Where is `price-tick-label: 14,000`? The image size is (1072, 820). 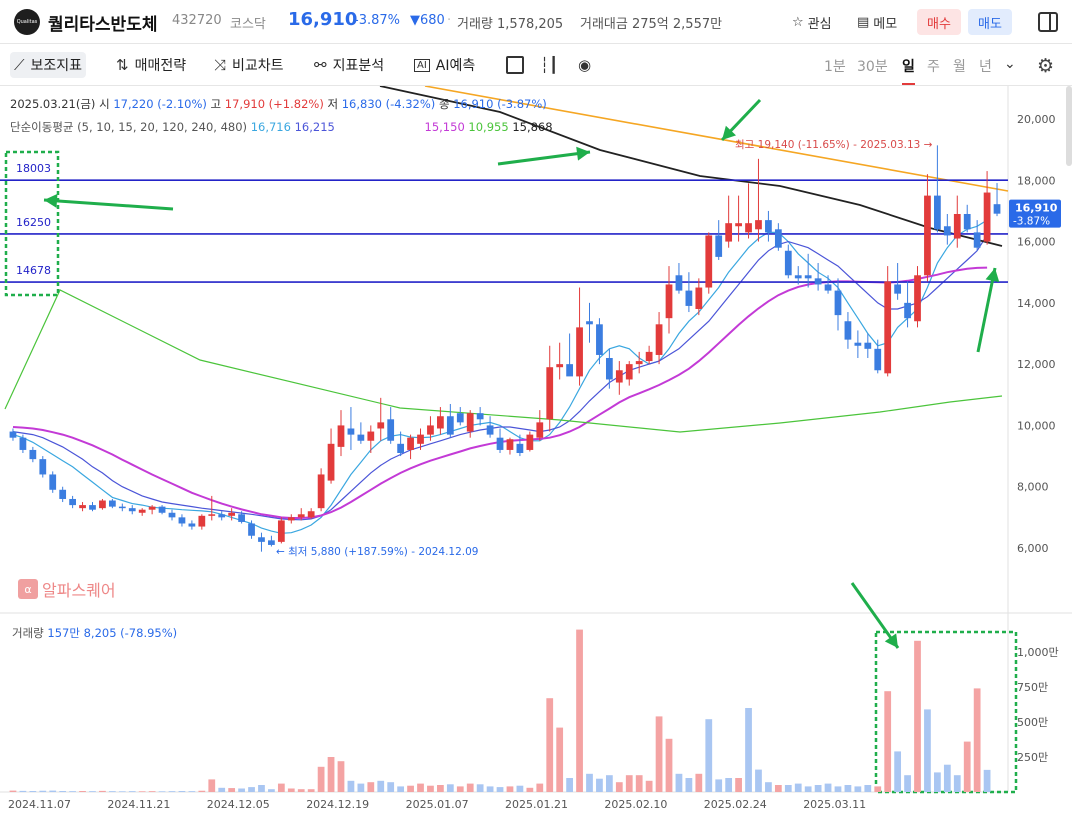
price-tick-label: 14,000 is located at coordinates (1036, 303).